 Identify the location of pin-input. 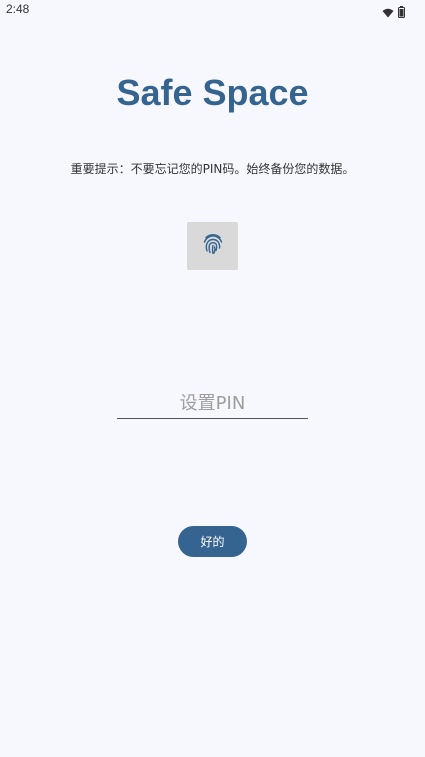
(212, 403).